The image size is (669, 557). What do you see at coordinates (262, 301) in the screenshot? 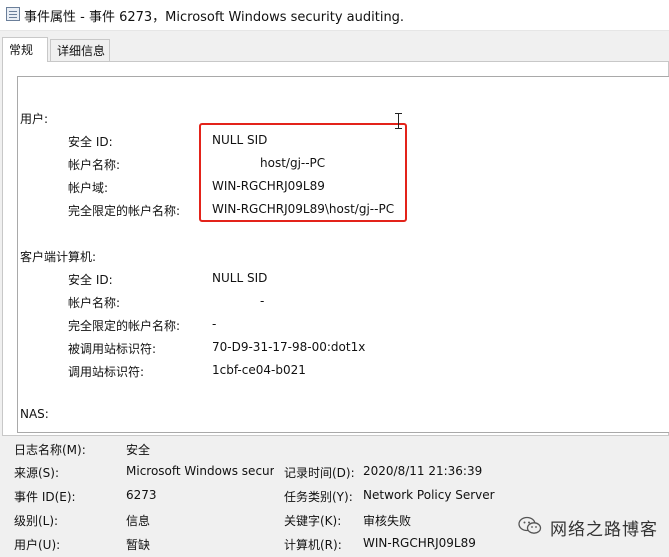
I see `client-account-name-value: -` at bounding box center [262, 301].